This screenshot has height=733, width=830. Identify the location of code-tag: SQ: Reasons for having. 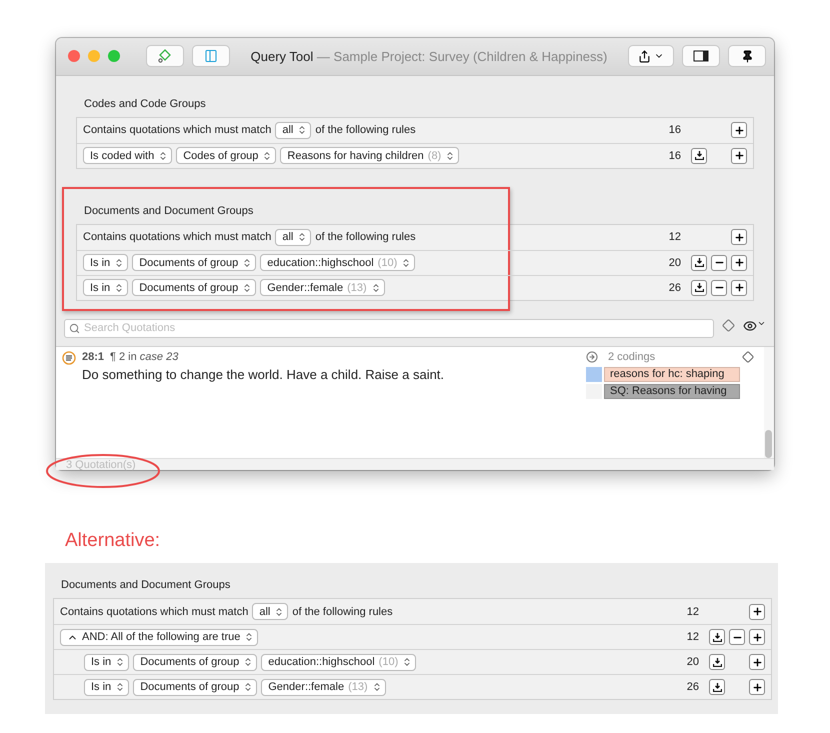
(672, 391).